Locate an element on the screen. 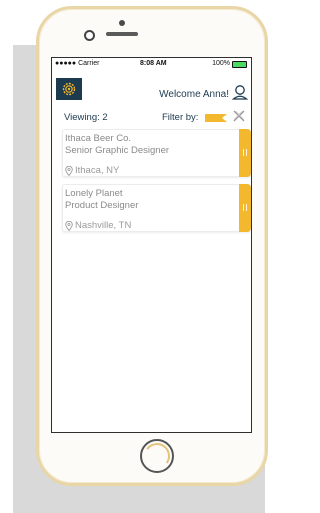 This screenshot has width=320, height=513. home-button is located at coordinates (157, 456).